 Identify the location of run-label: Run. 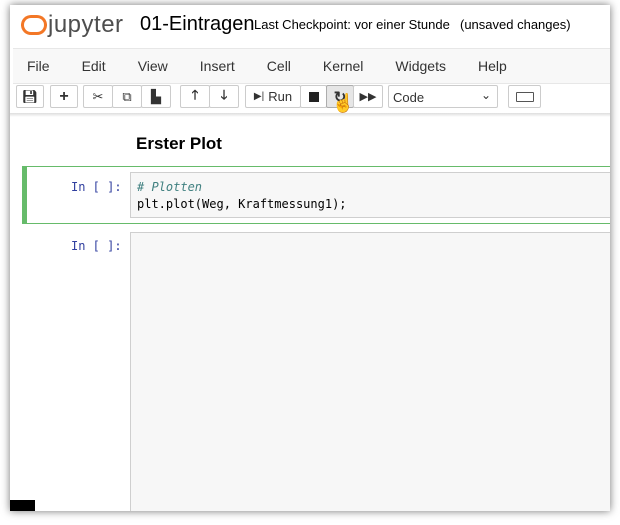
(280, 96).